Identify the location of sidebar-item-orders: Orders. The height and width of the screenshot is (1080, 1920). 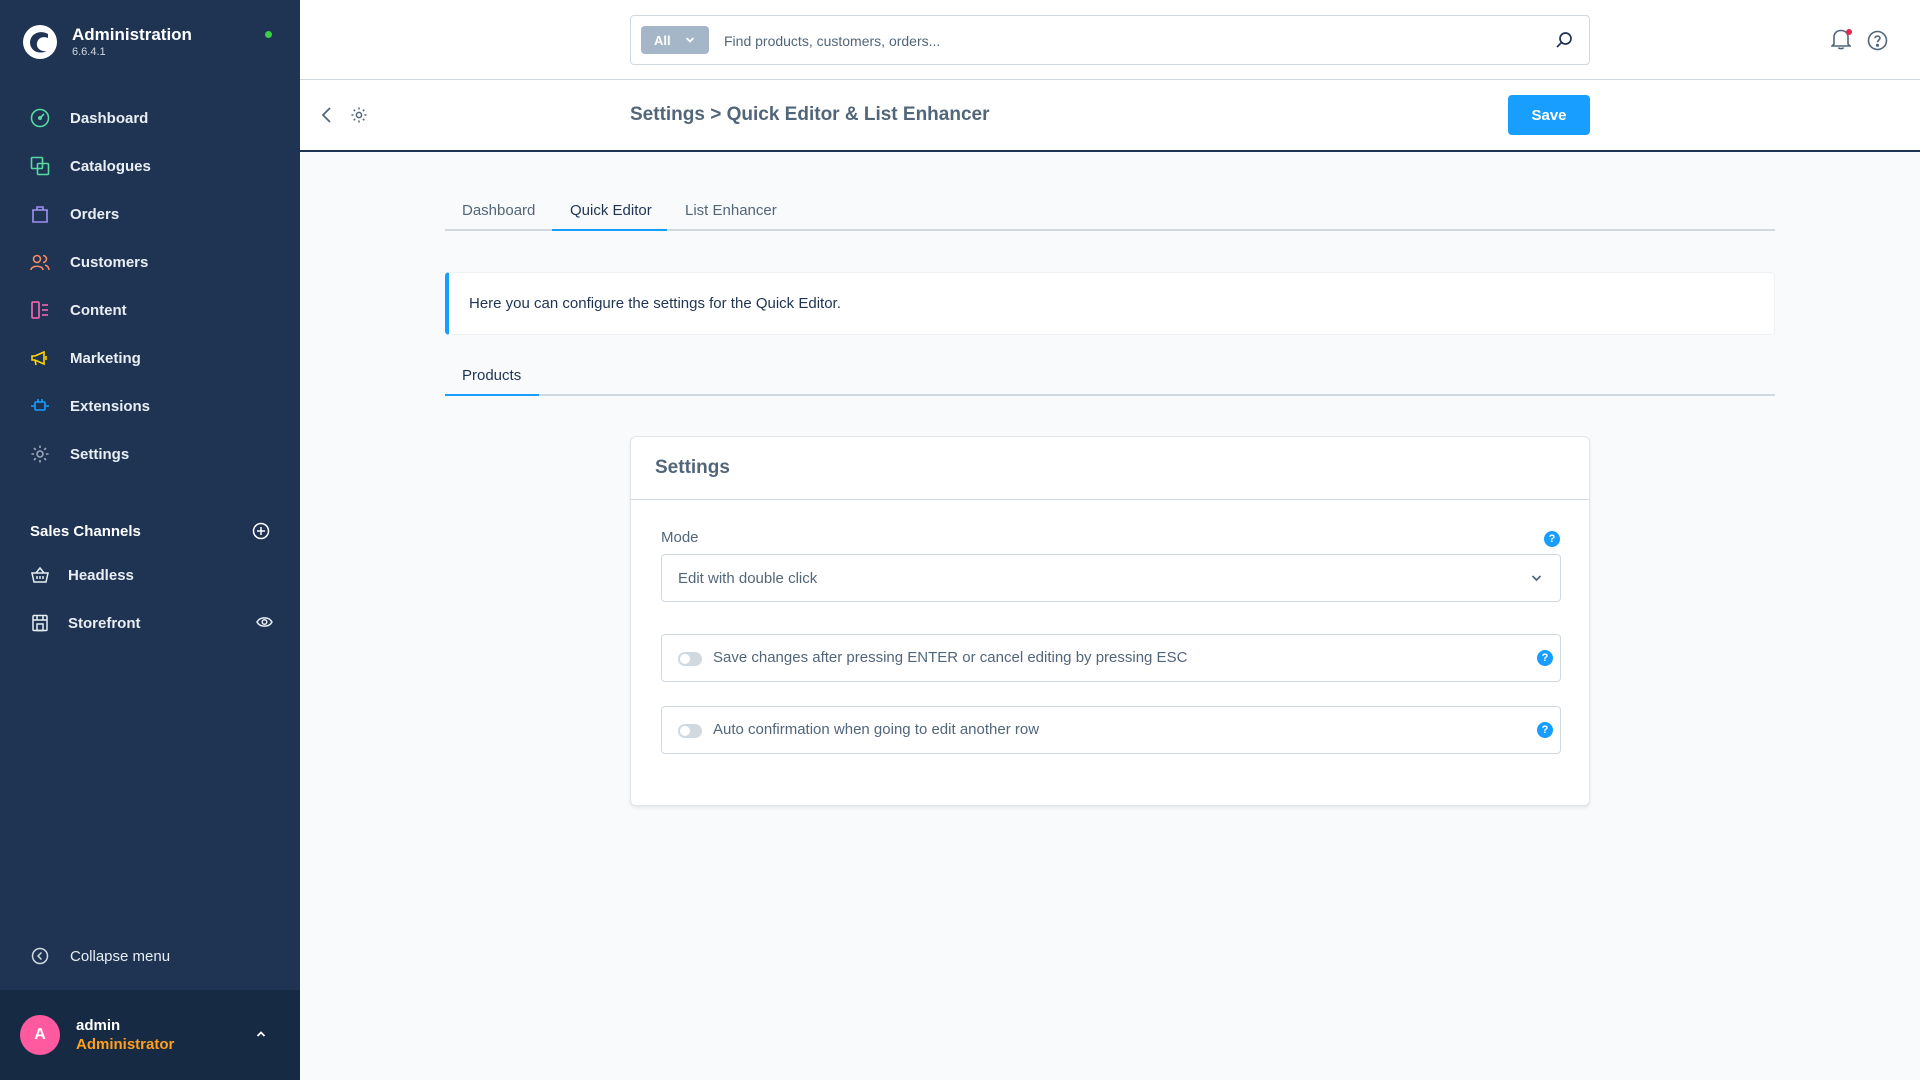
(150, 214).